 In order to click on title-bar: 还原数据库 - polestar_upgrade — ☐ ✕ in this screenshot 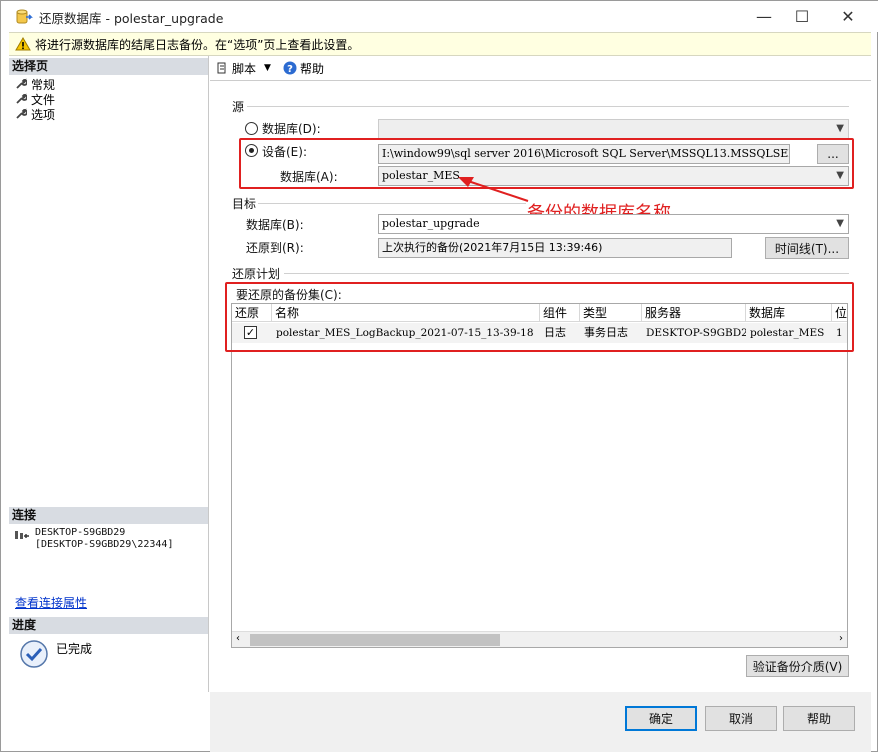, I will do `click(439, 16)`.